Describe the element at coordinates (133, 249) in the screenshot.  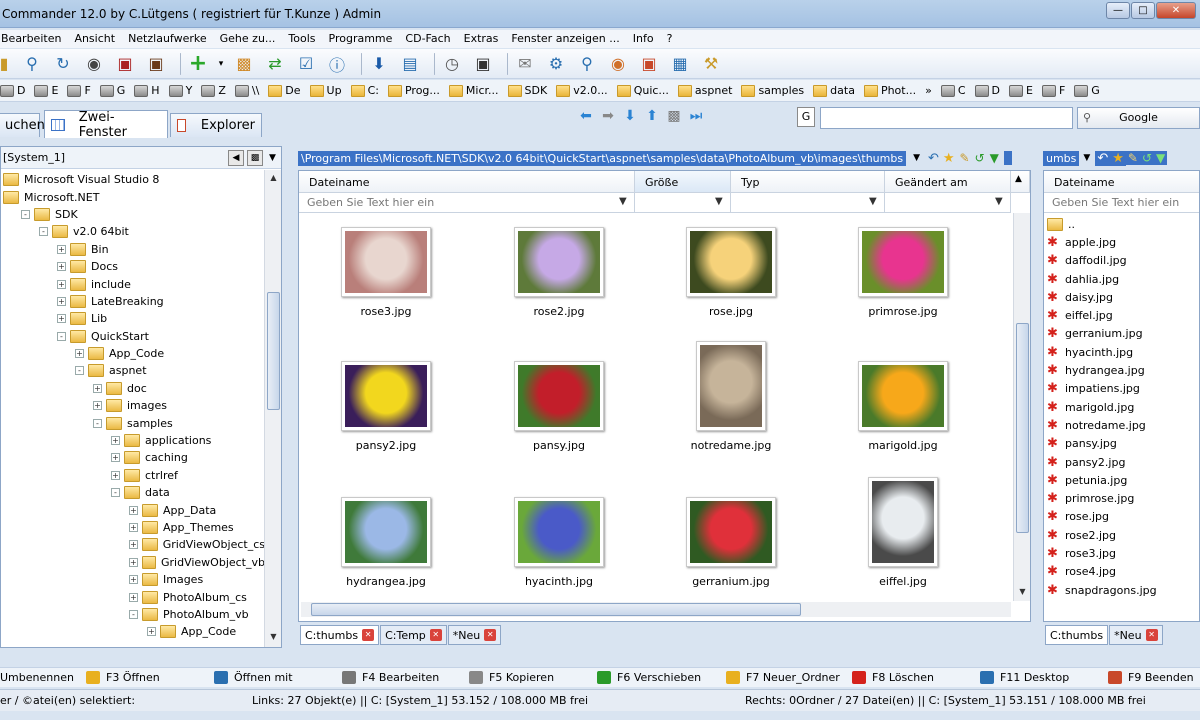
I see `tree-node: + Bin` at that location.